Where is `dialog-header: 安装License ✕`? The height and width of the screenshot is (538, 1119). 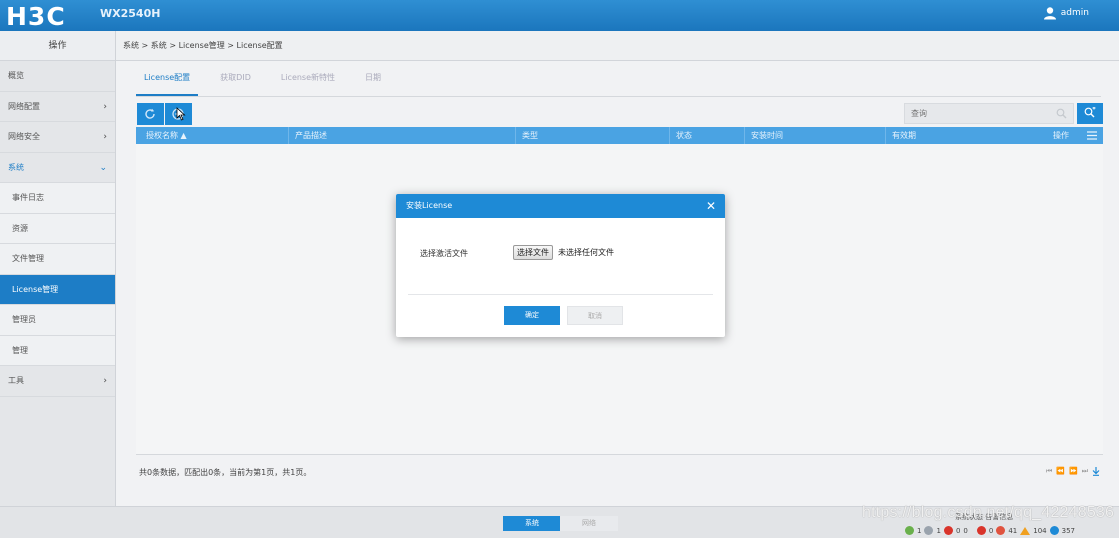 dialog-header: 安装License ✕ is located at coordinates (560, 206).